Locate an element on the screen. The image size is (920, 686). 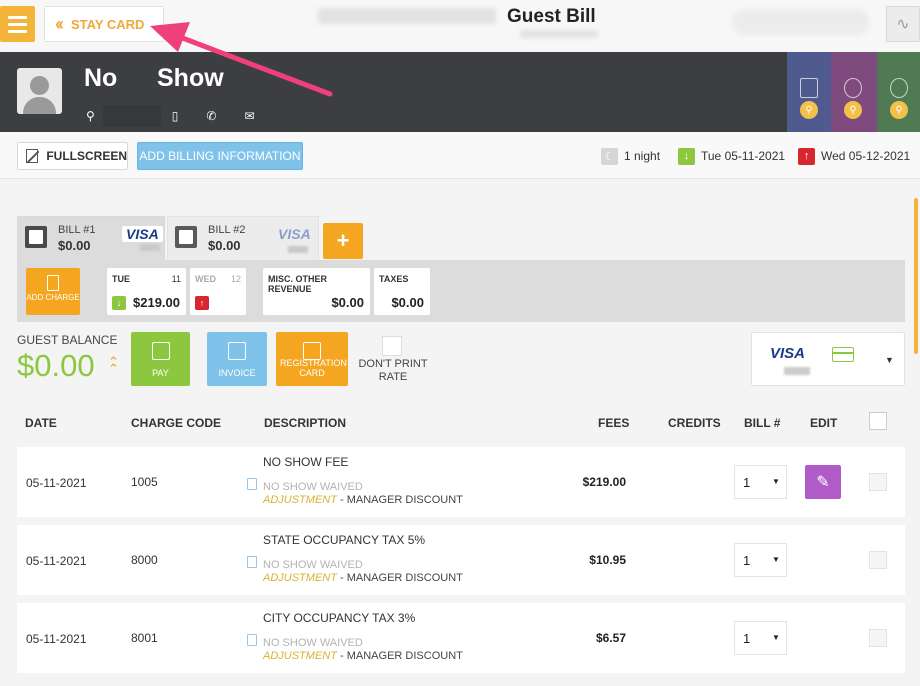
invoice-button: INVOICE is located at coordinates (237, 359).